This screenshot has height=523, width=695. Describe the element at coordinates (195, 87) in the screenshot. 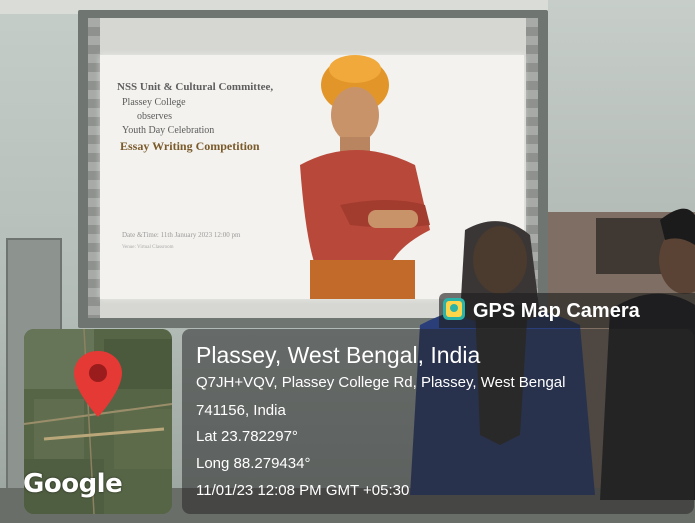

I see `slide-organizer: NSS Unit & Cultural Committee,` at that location.